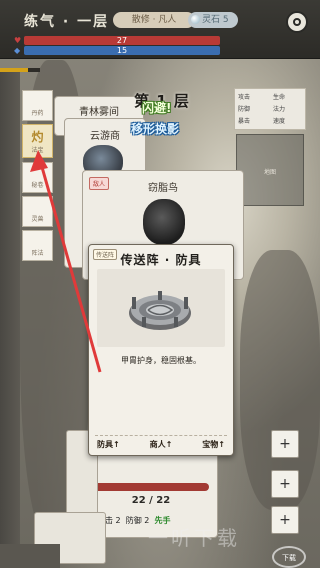  Describe the element at coordinates (37, 177) in the screenshot. I see `side-tab-3: 秘卷` at that location.